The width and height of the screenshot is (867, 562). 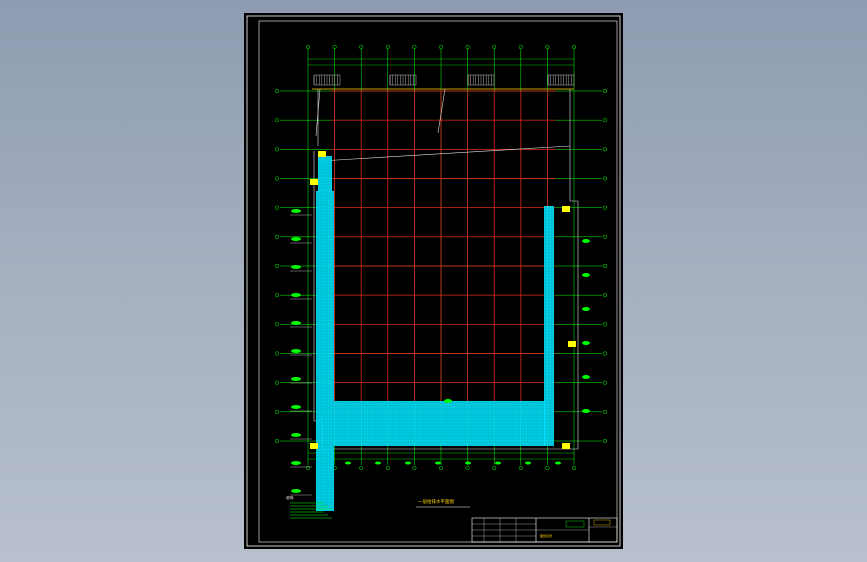 I want to click on title-block-label: 图纸目录, so click(x=546, y=535).